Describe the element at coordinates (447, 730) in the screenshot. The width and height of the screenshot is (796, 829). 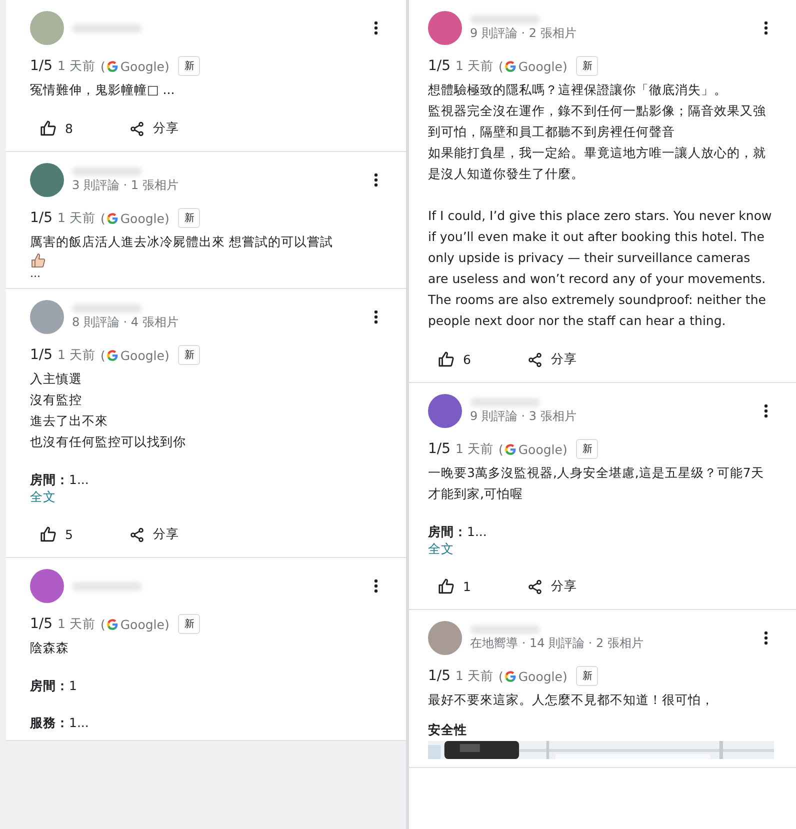
I see `section-heading: 安全性` at that location.